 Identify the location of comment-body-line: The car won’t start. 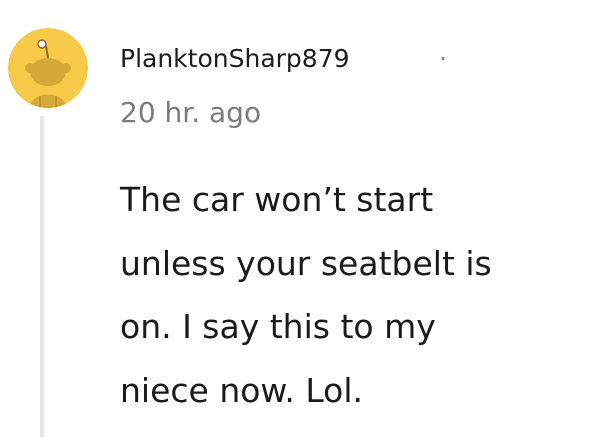
(277, 199).